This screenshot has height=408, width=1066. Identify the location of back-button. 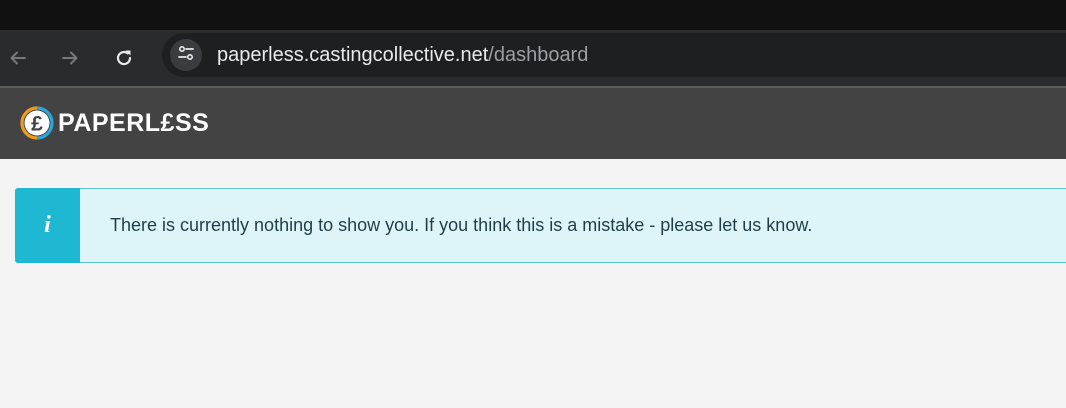
(18, 58).